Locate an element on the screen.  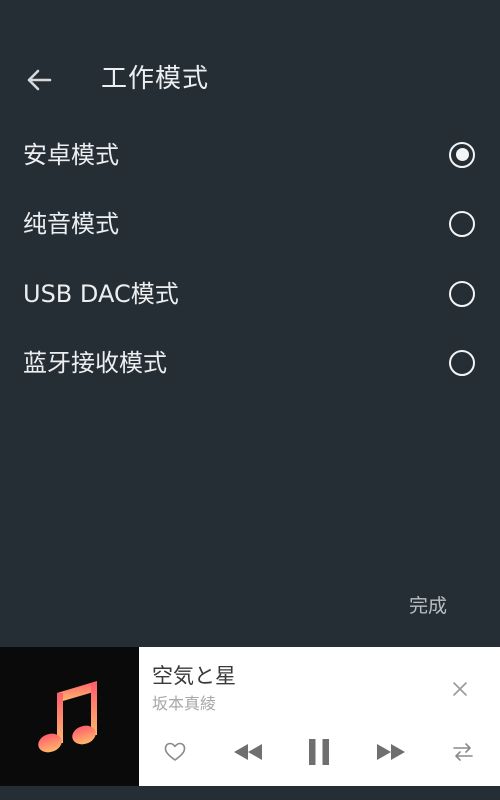
close-button is located at coordinates (460, 689).